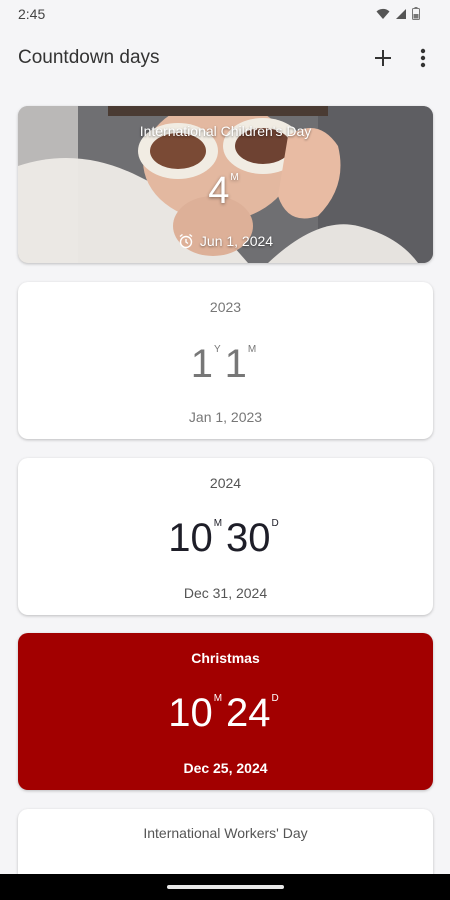 The width and height of the screenshot is (450, 900). I want to click on signal-icon, so click(401, 14).